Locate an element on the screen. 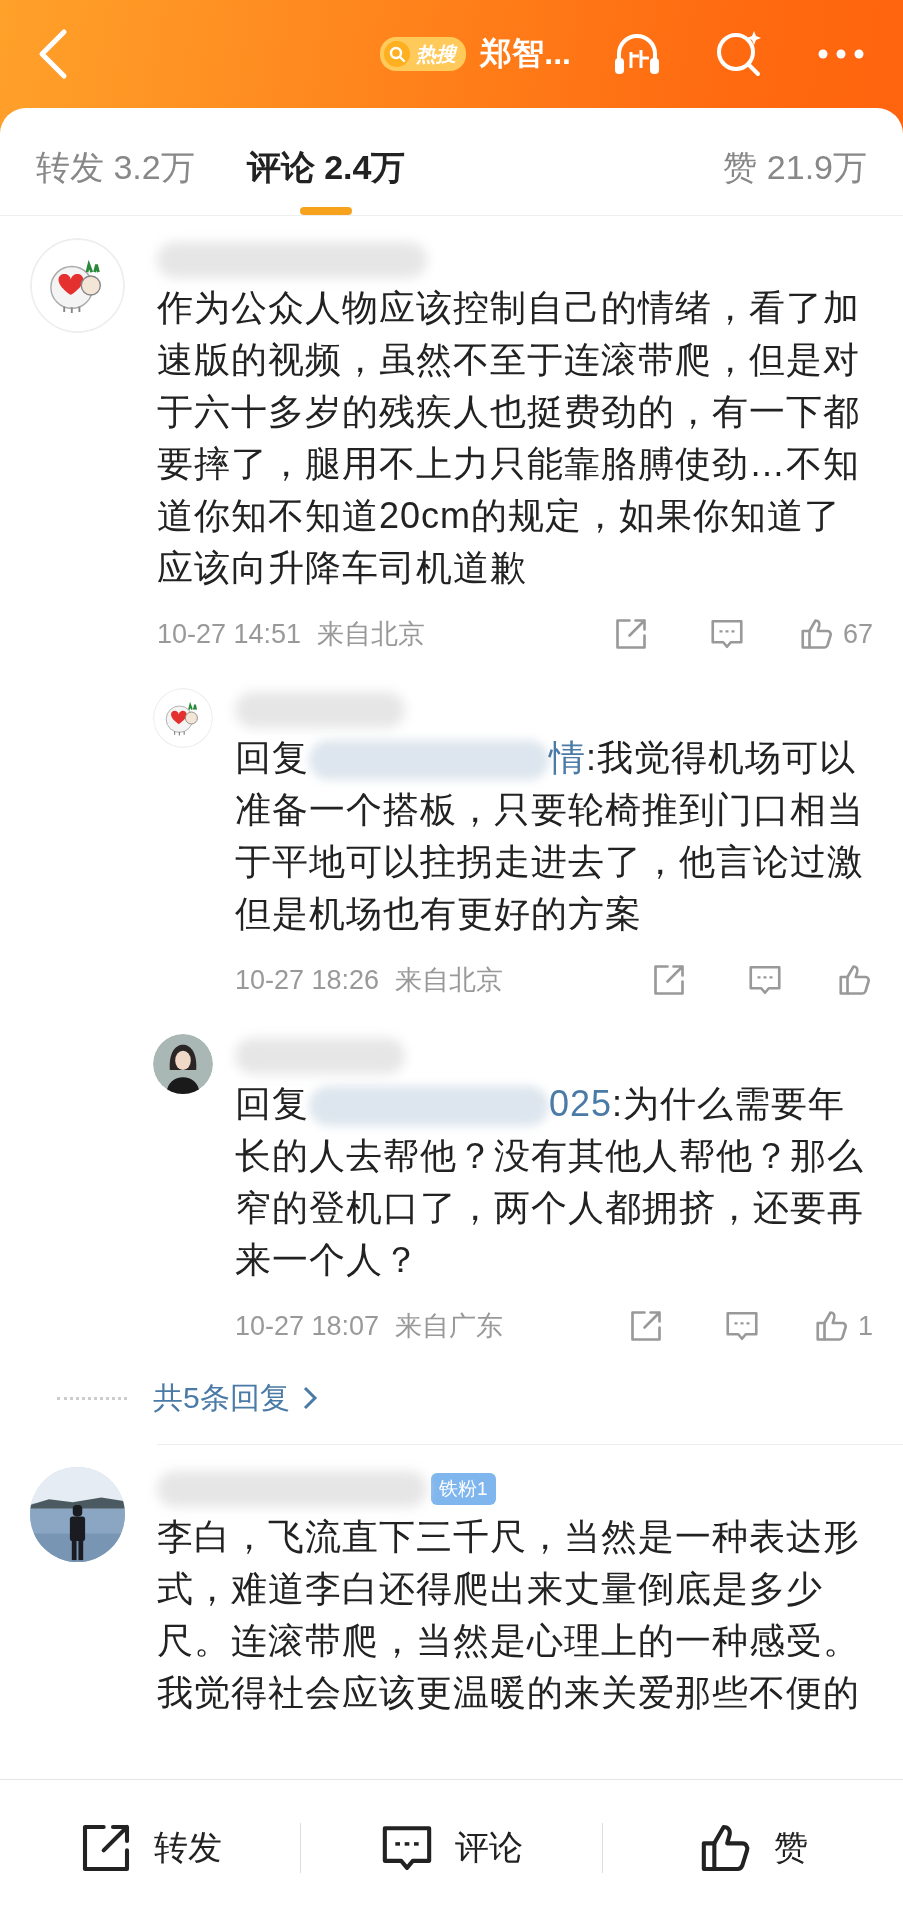 This screenshot has width=903, height=1916. like-count: 67 is located at coordinates (857, 634).